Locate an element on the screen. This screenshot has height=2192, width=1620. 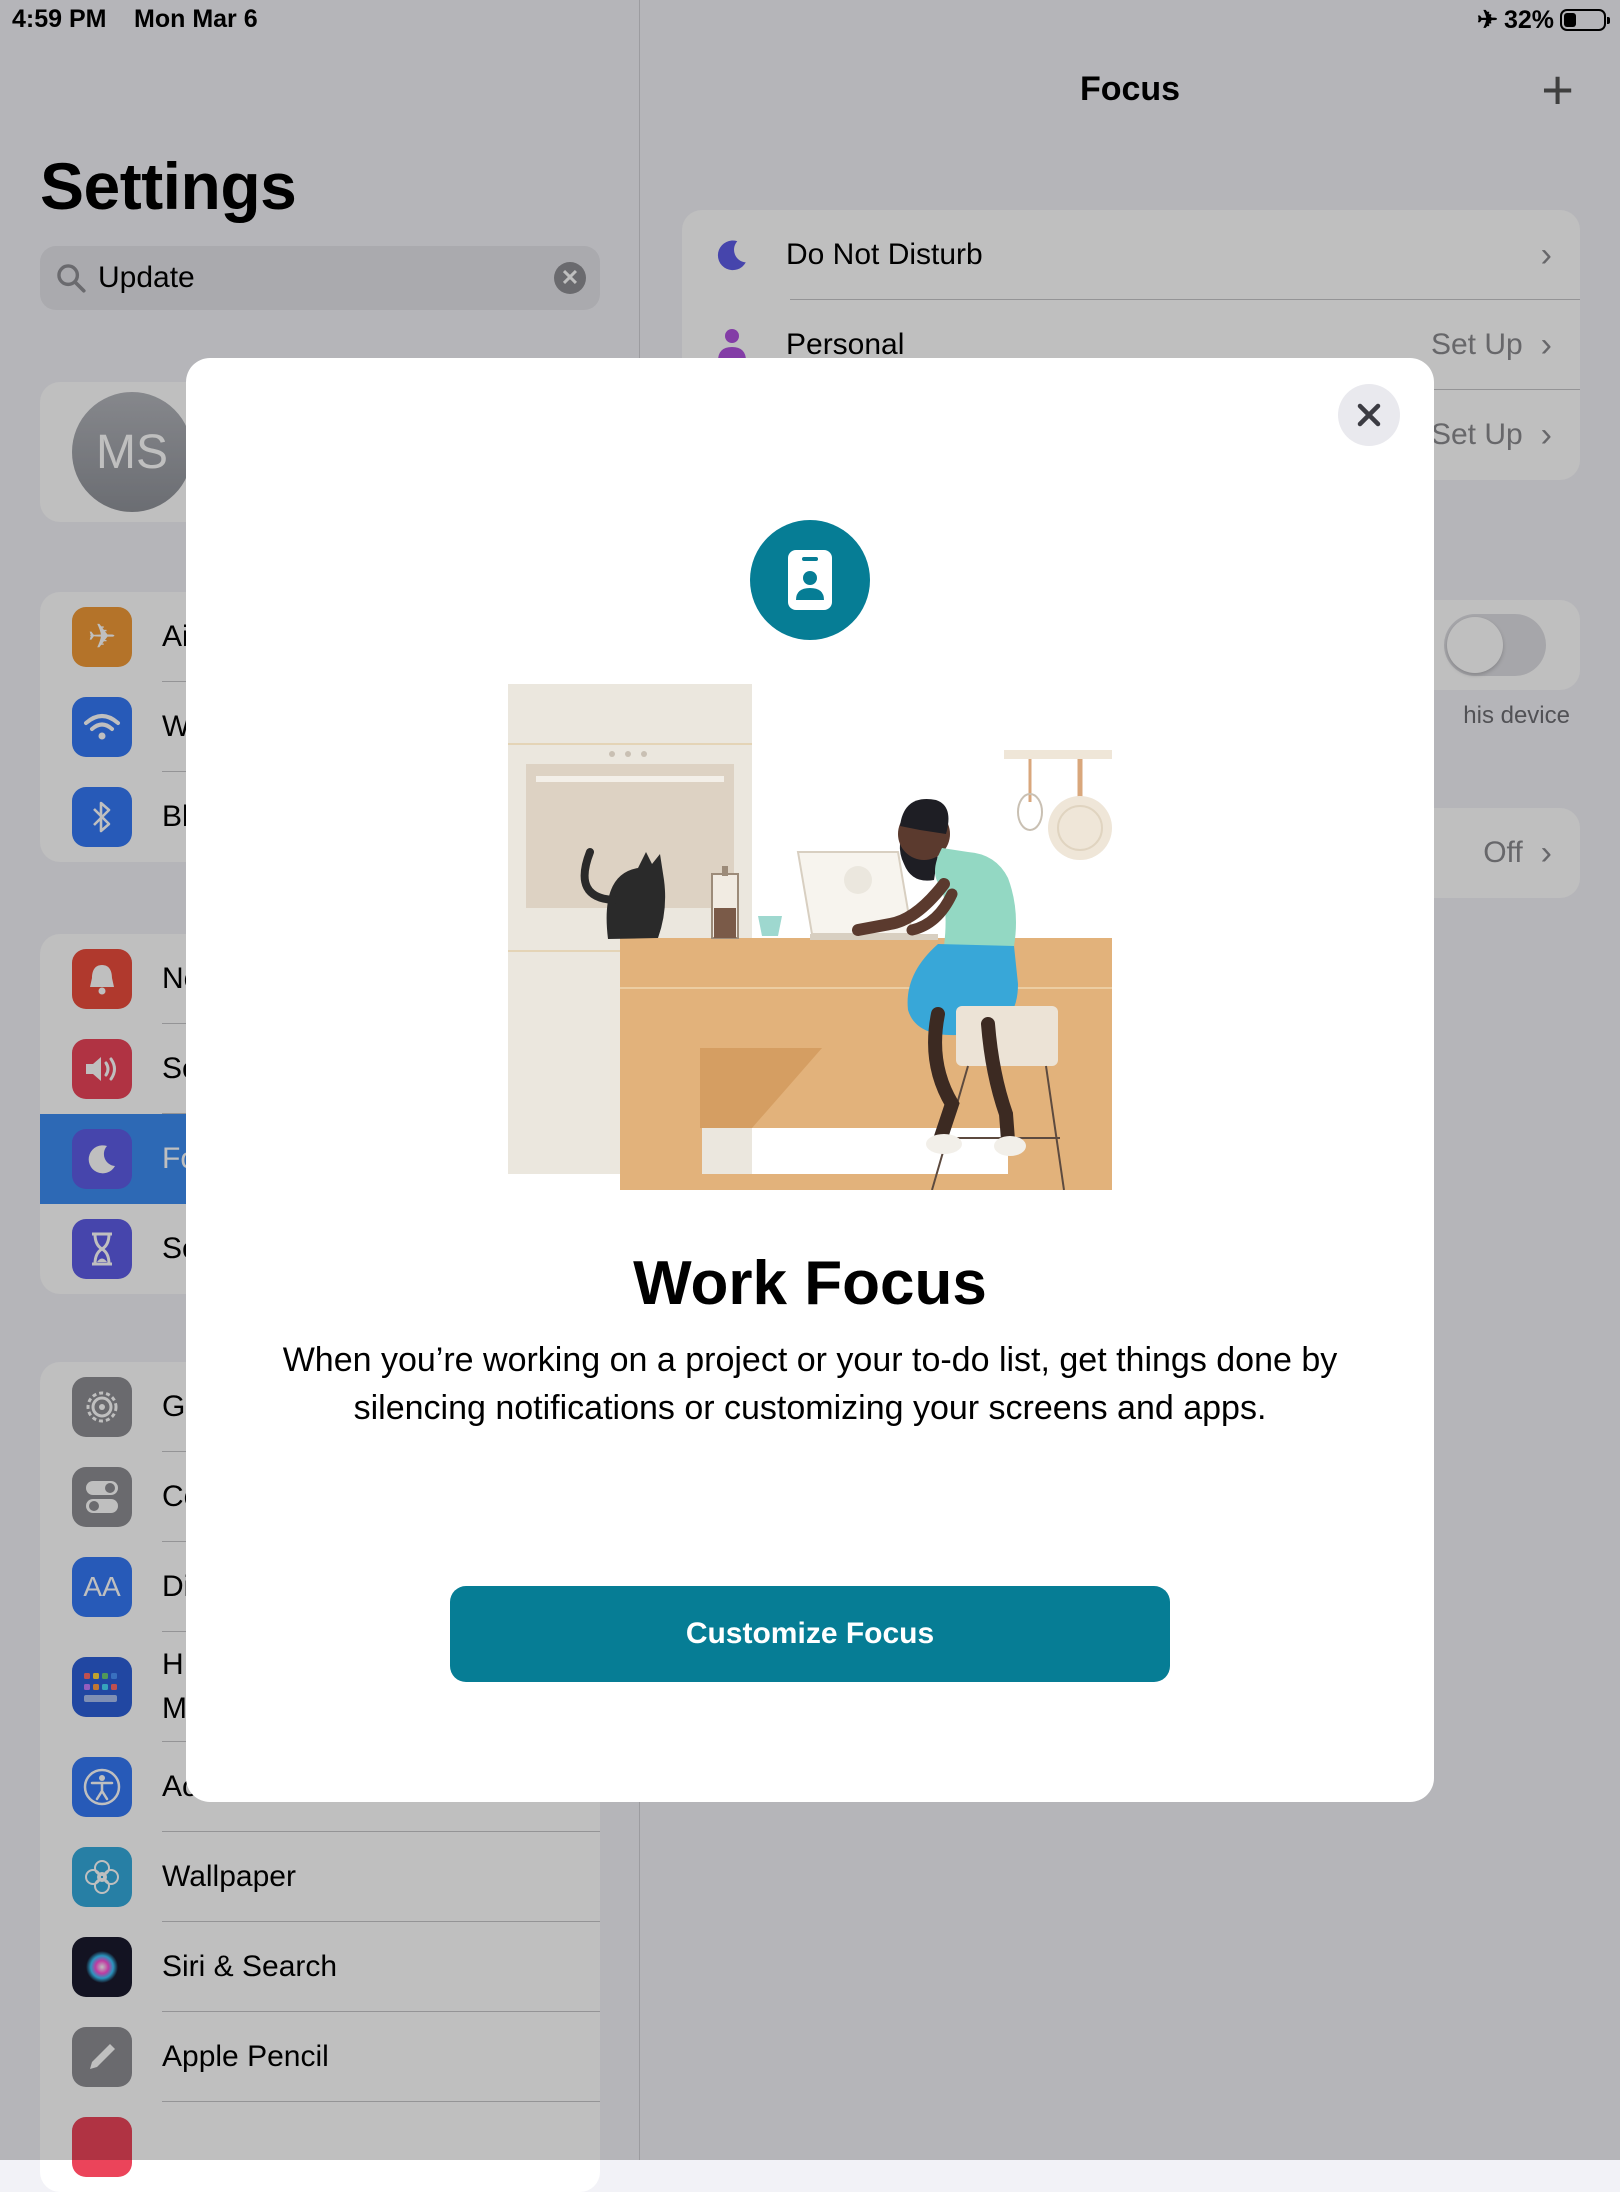
close-icon is located at coordinates (1369, 415).